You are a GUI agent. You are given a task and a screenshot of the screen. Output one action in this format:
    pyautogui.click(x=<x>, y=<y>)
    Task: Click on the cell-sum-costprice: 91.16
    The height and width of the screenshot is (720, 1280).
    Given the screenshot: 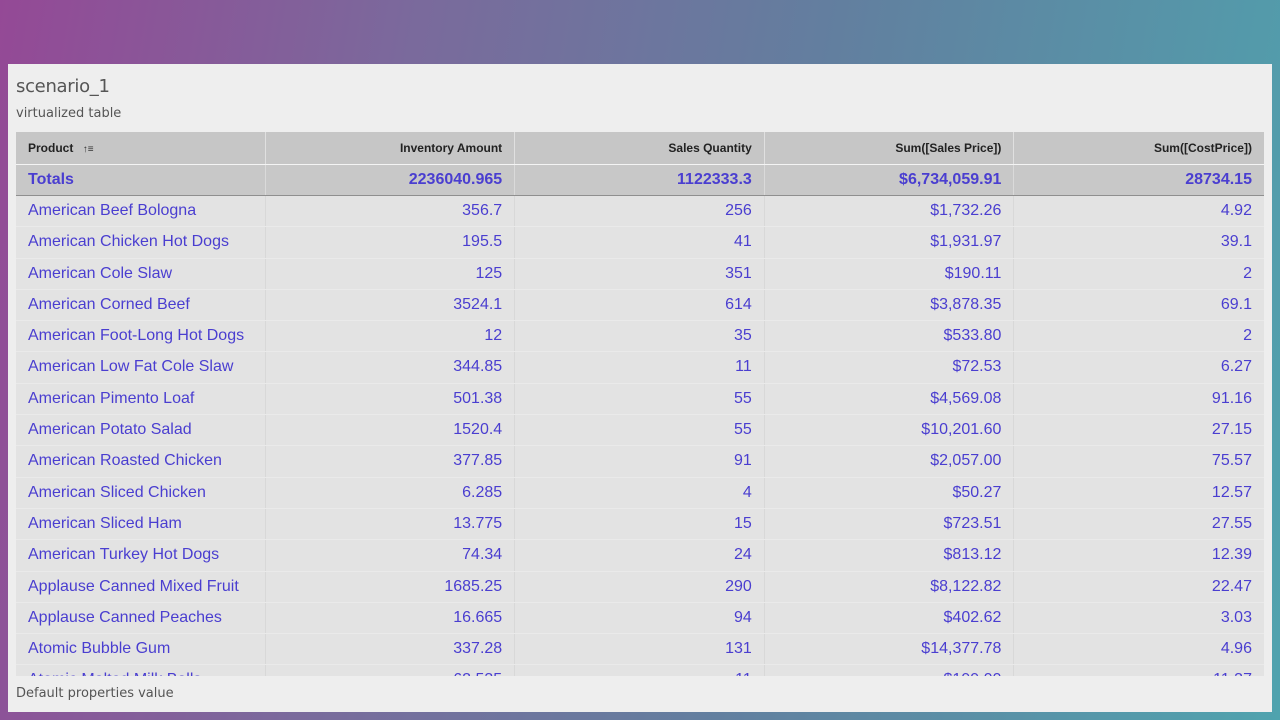 What is the action you would take?
    pyautogui.click(x=1231, y=398)
    